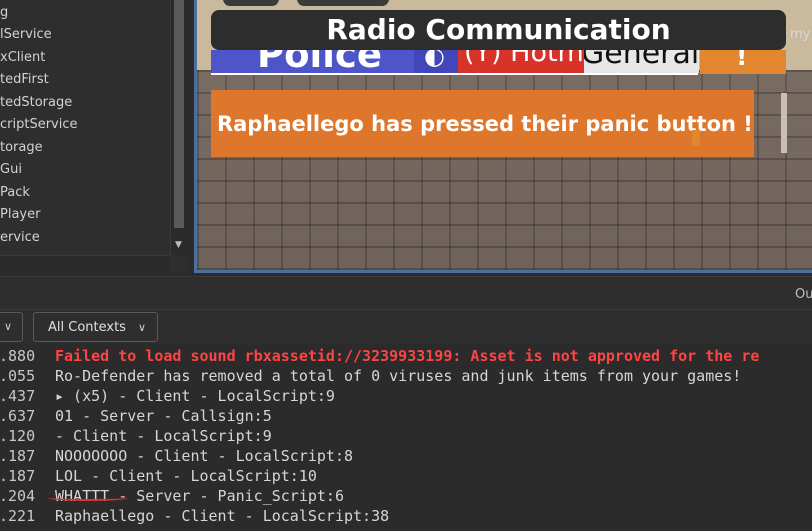  What do you see at coordinates (743, 58) in the screenshot?
I see `tab-alert: !` at bounding box center [743, 58].